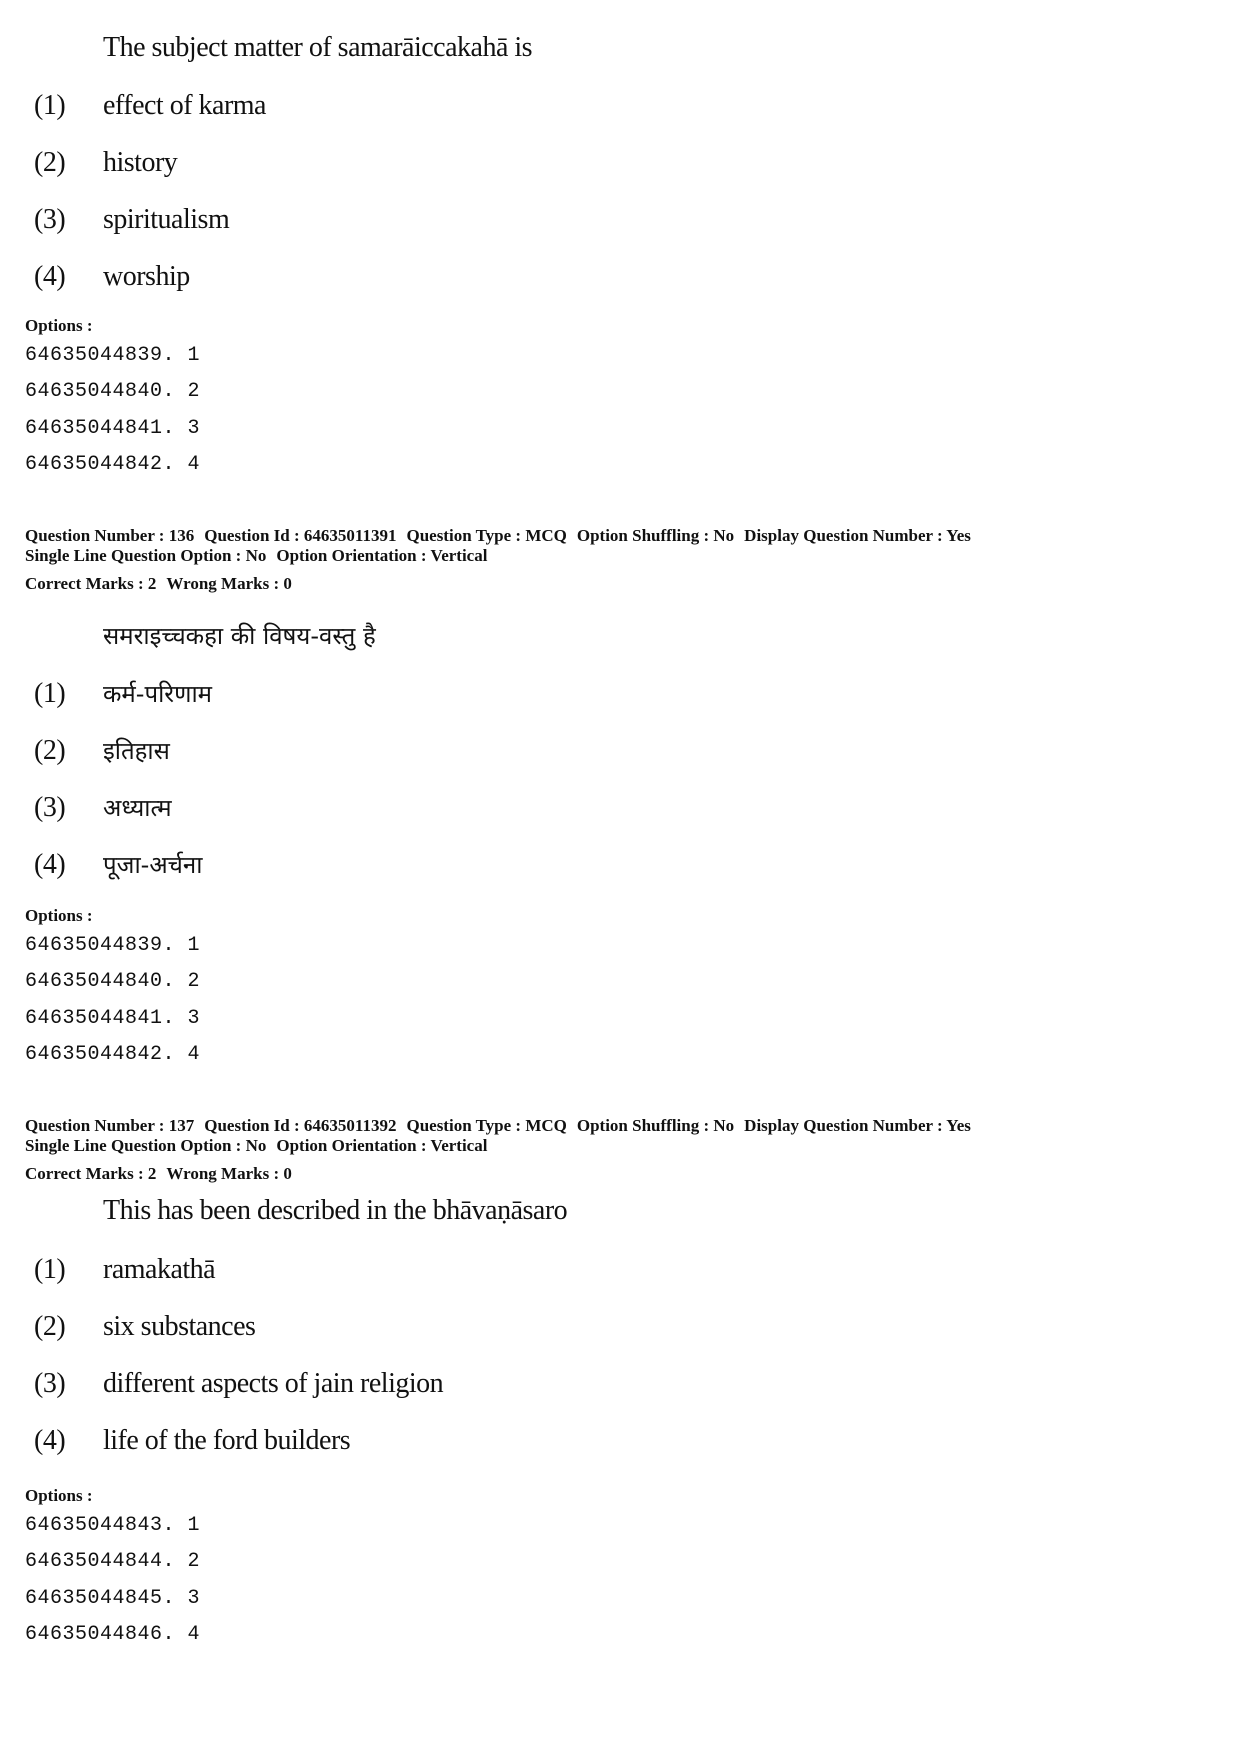 This screenshot has width=1240, height=1754. Describe the element at coordinates (140, 162) in the screenshot. I see `choice-text: history` at that location.